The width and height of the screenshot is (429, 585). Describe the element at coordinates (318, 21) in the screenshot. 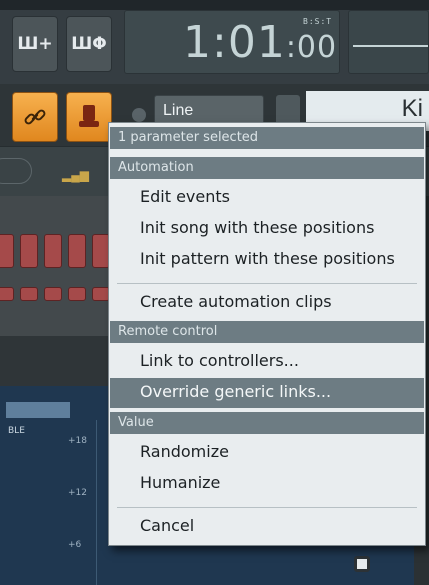

I see `song-position-format: B:S:T` at that location.